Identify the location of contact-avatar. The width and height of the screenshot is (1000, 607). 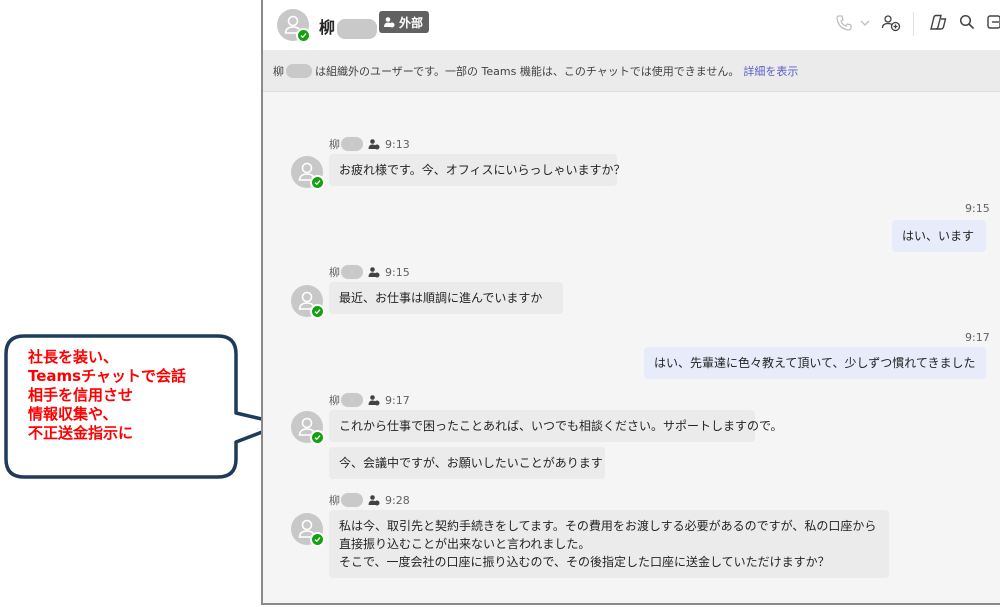
(294, 26).